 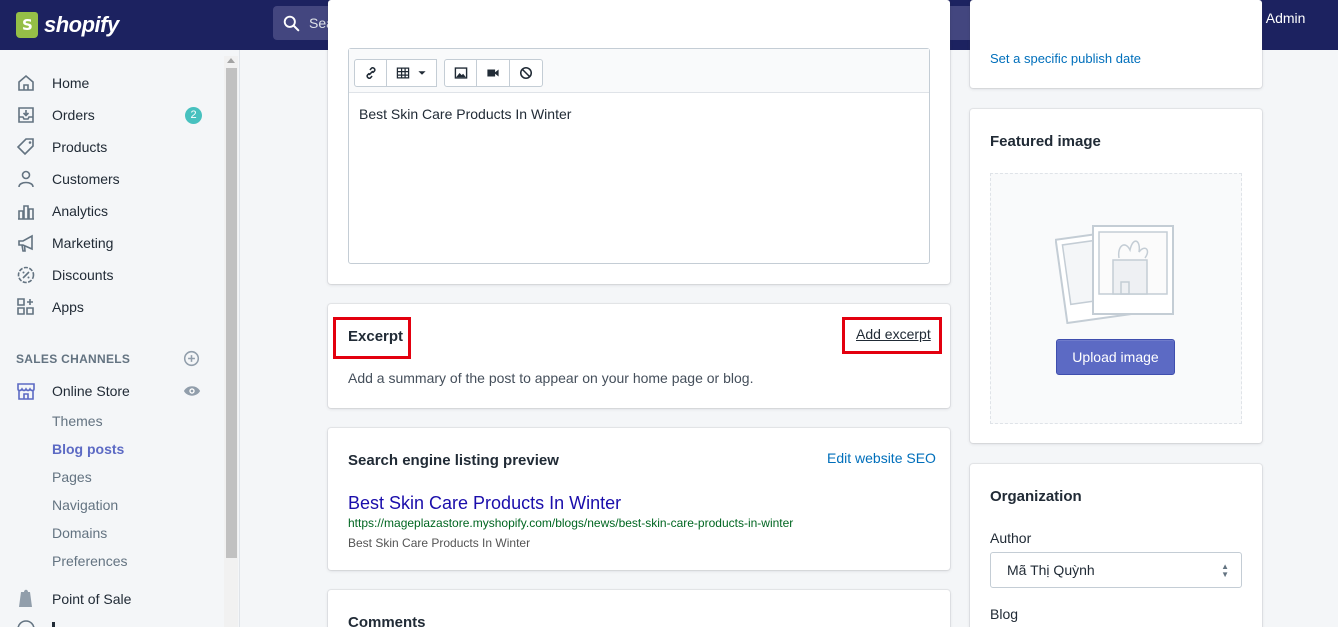 I want to click on sidebar-item-label: Point of Sale, so click(x=92, y=599).